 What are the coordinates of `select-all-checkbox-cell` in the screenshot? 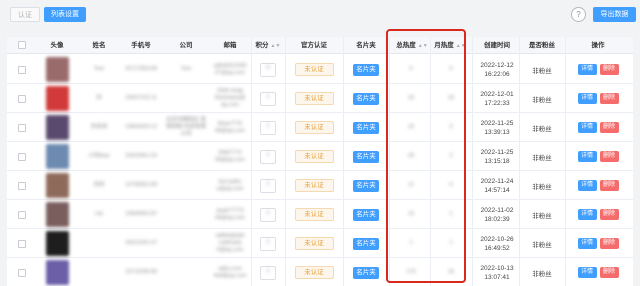 It's located at (22, 45).